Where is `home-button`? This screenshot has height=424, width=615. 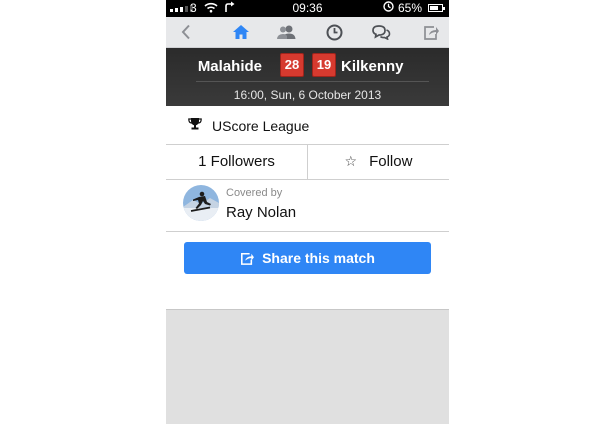 home-button is located at coordinates (241, 32).